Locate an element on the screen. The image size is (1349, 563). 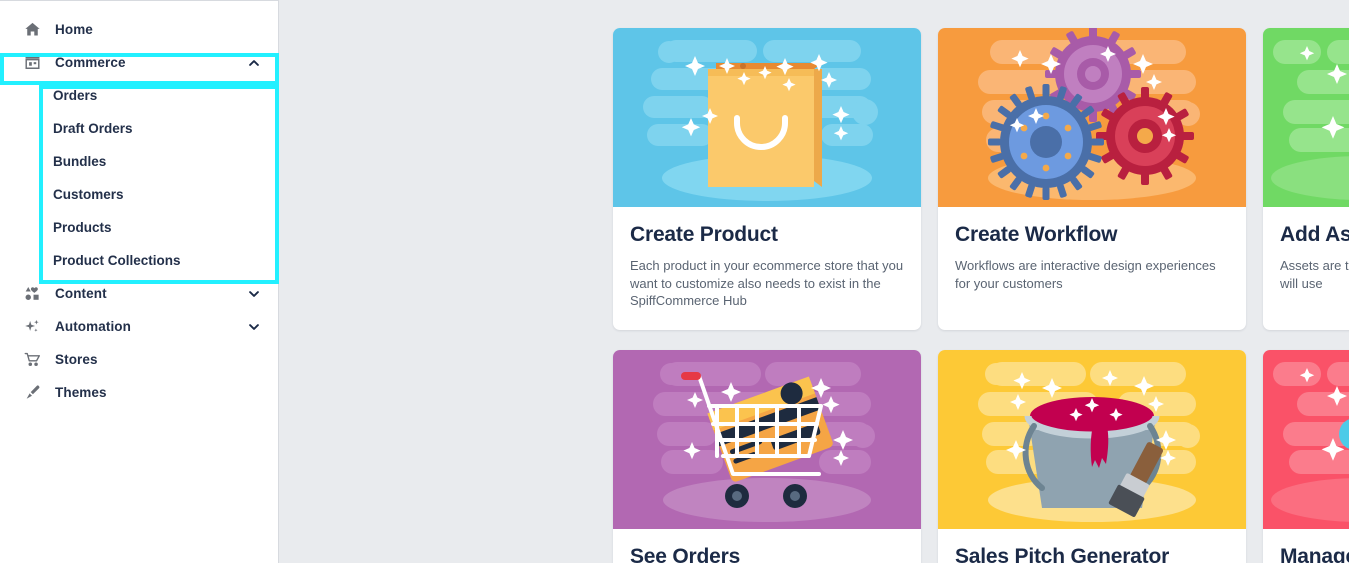
sidebar-subitem-draft-orders: Draft Orders is located at coordinates (139, 128).